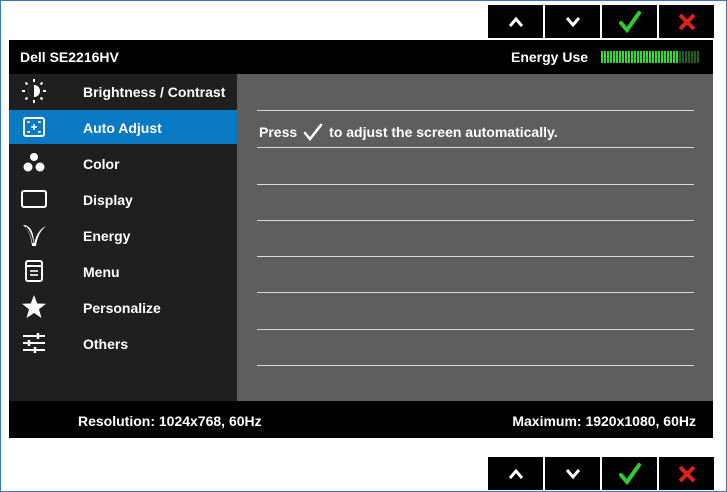  Describe the element at coordinates (108, 200) in the screenshot. I see `menu-item-label: Display` at that location.